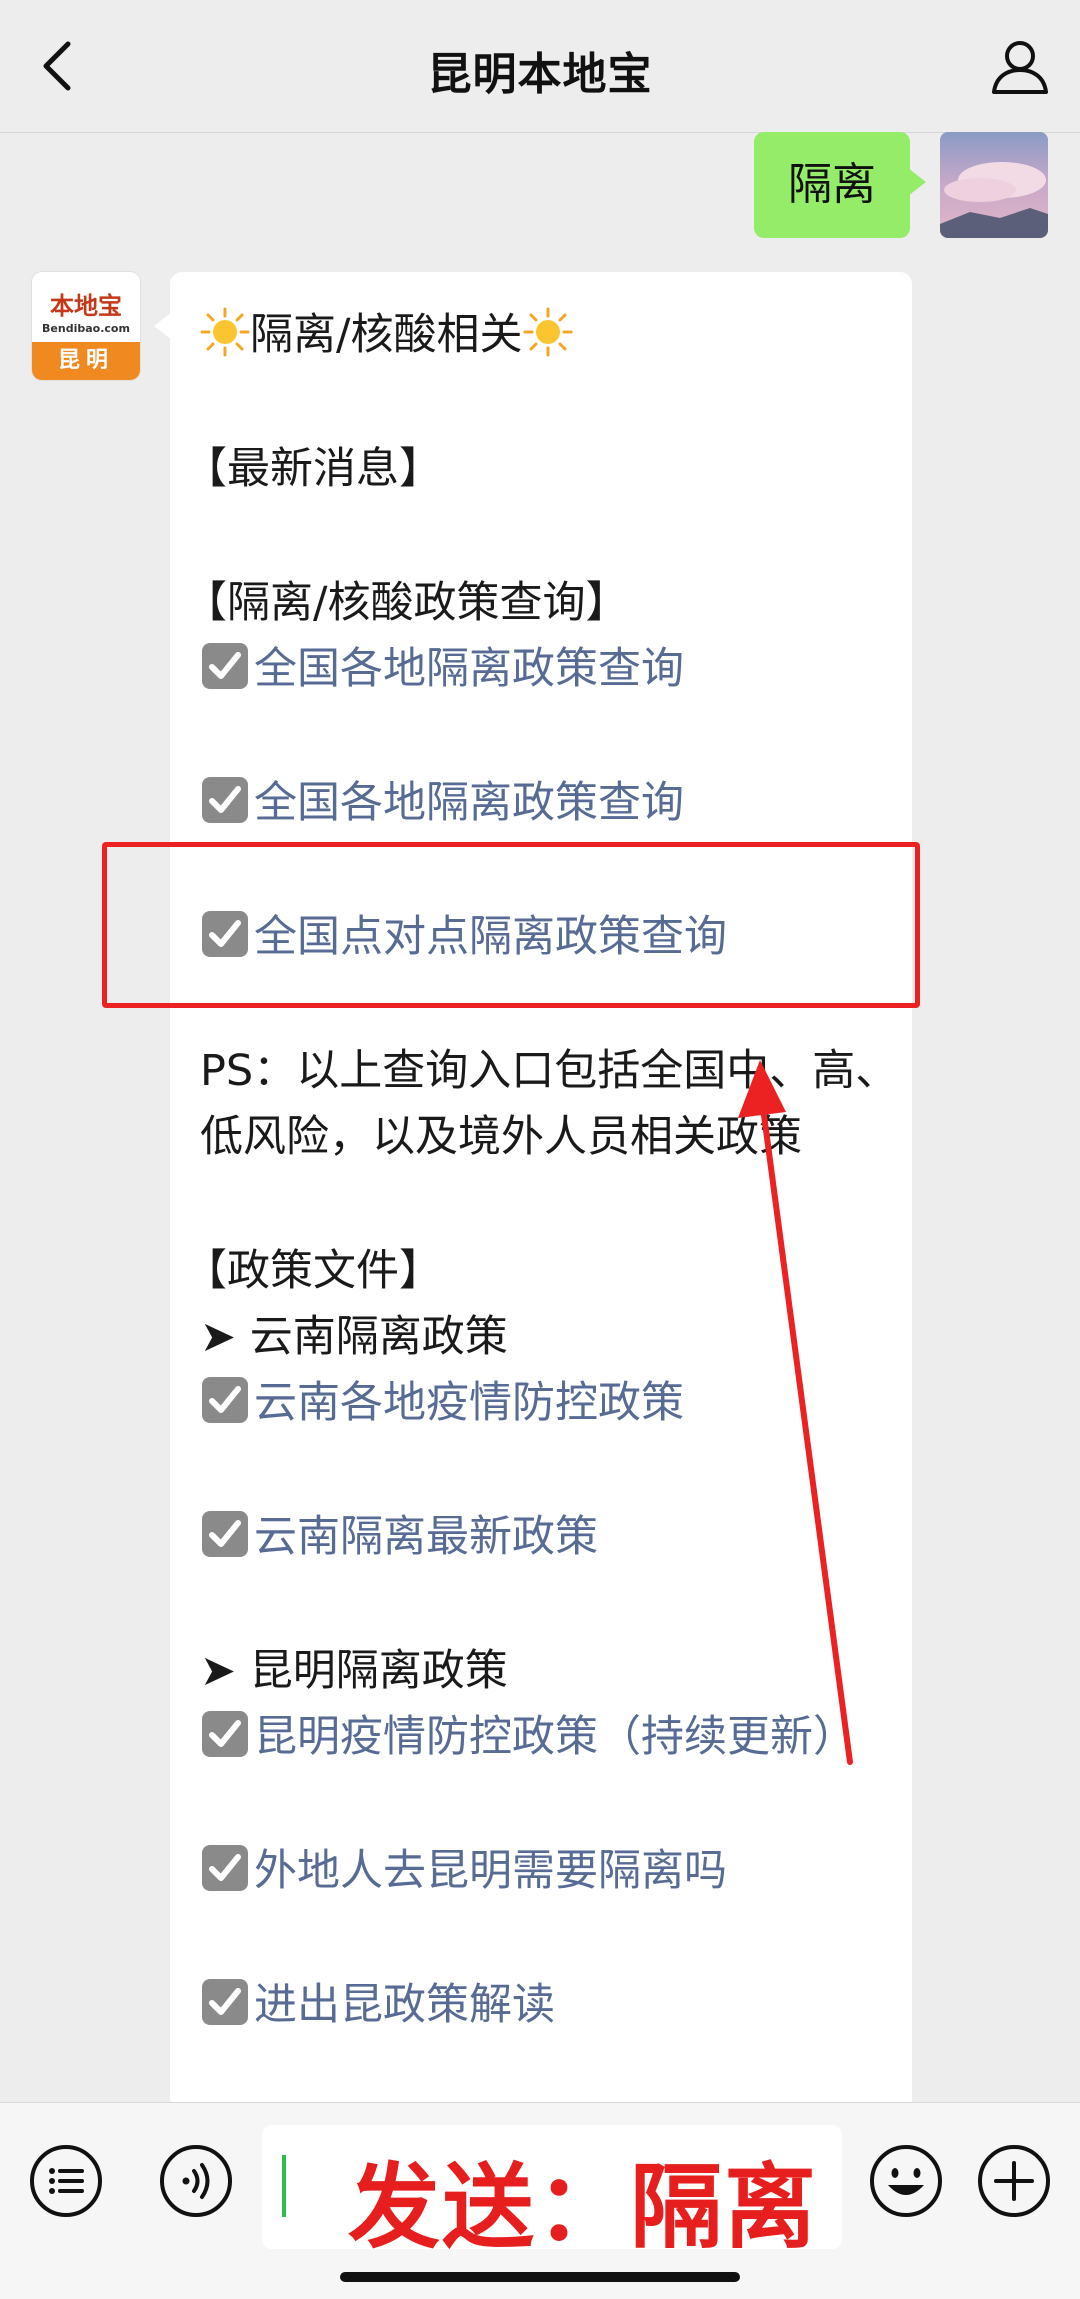 This screenshot has height=2299, width=1080. Describe the element at coordinates (354, 1671) in the screenshot. I see `kunming-section-header: ➤ 昆明隔离政策` at that location.